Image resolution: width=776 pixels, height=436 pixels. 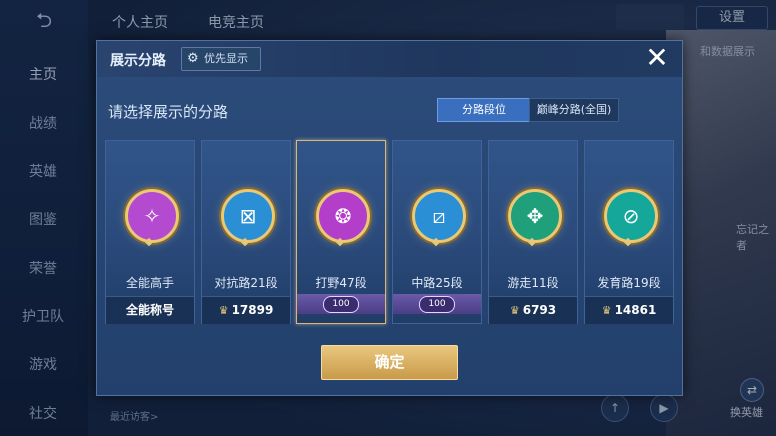 What do you see at coordinates (138, 61) in the screenshot?
I see `dialog-title: 展示分路` at bounding box center [138, 61].